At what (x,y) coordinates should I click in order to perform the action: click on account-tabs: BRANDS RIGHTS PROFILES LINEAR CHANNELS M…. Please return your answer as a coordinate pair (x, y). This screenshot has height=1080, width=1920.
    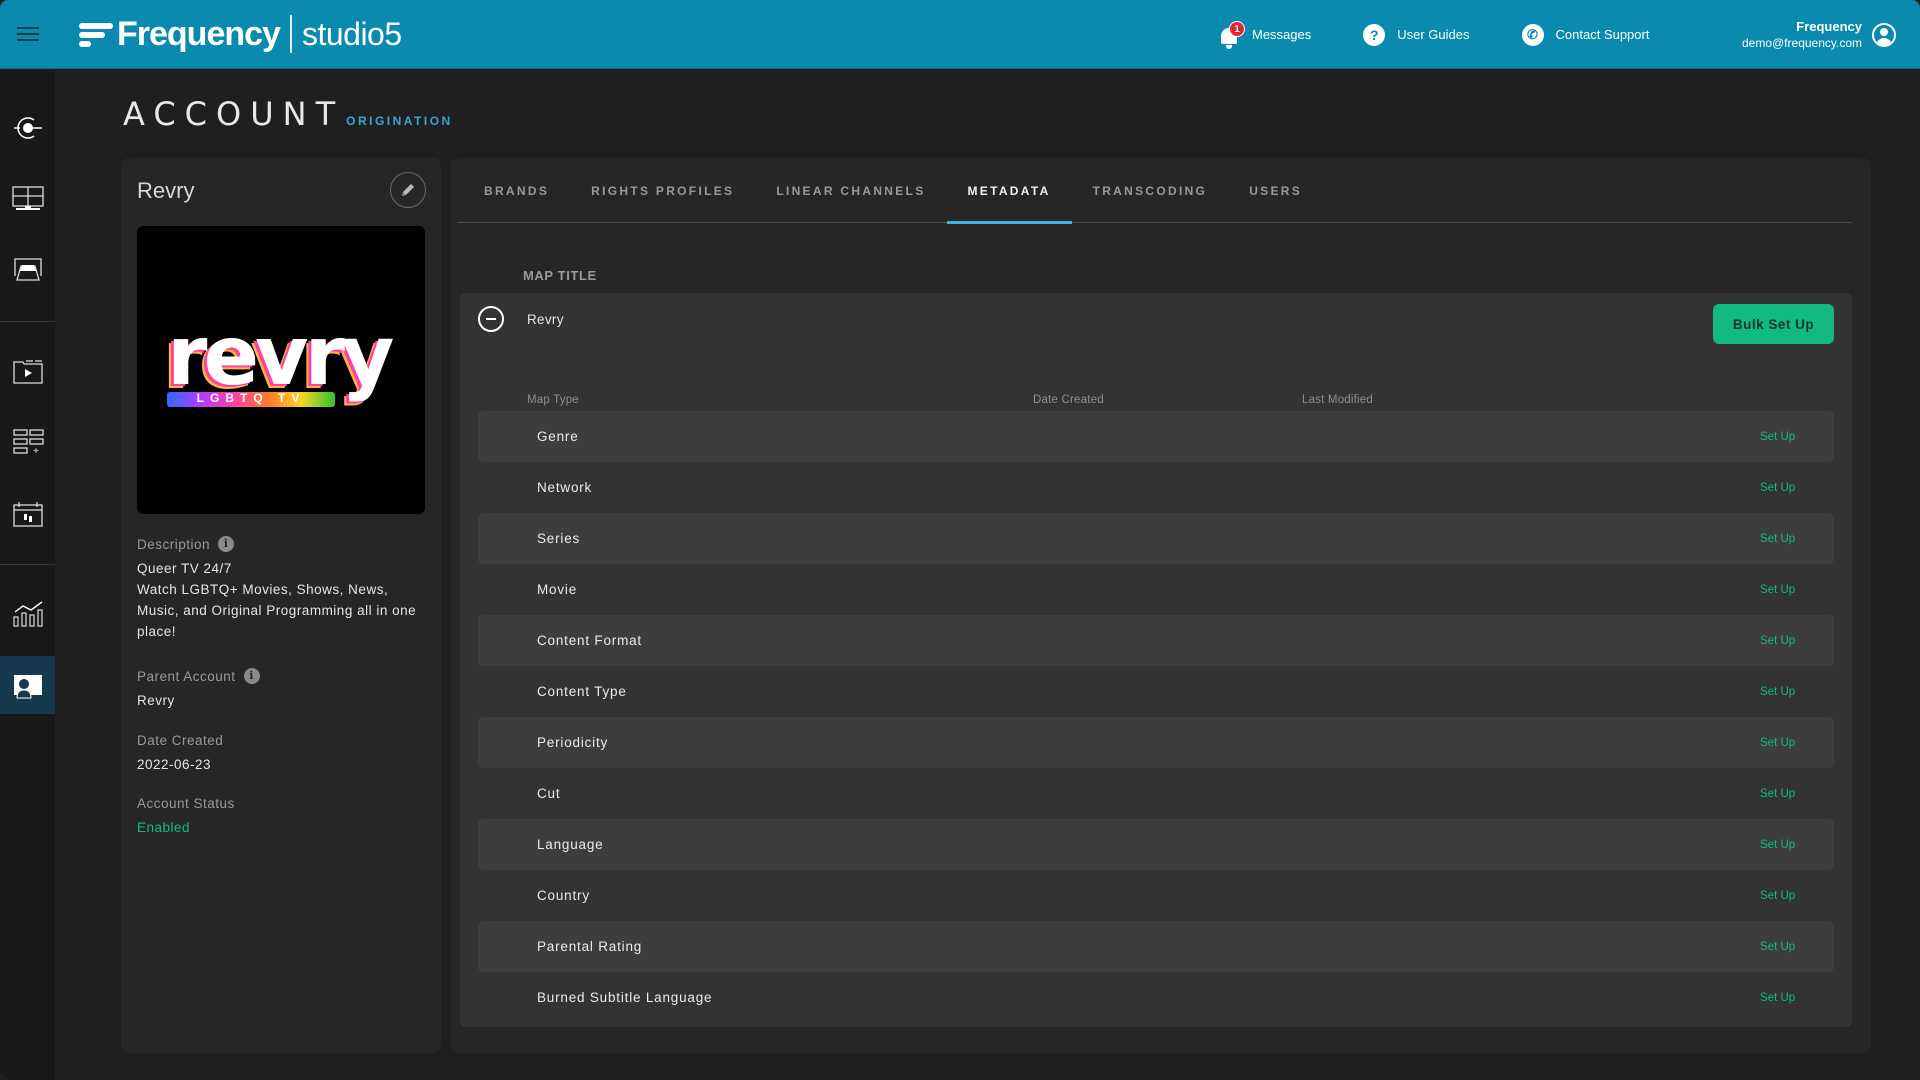
    Looking at the image, I should click on (1155, 191).